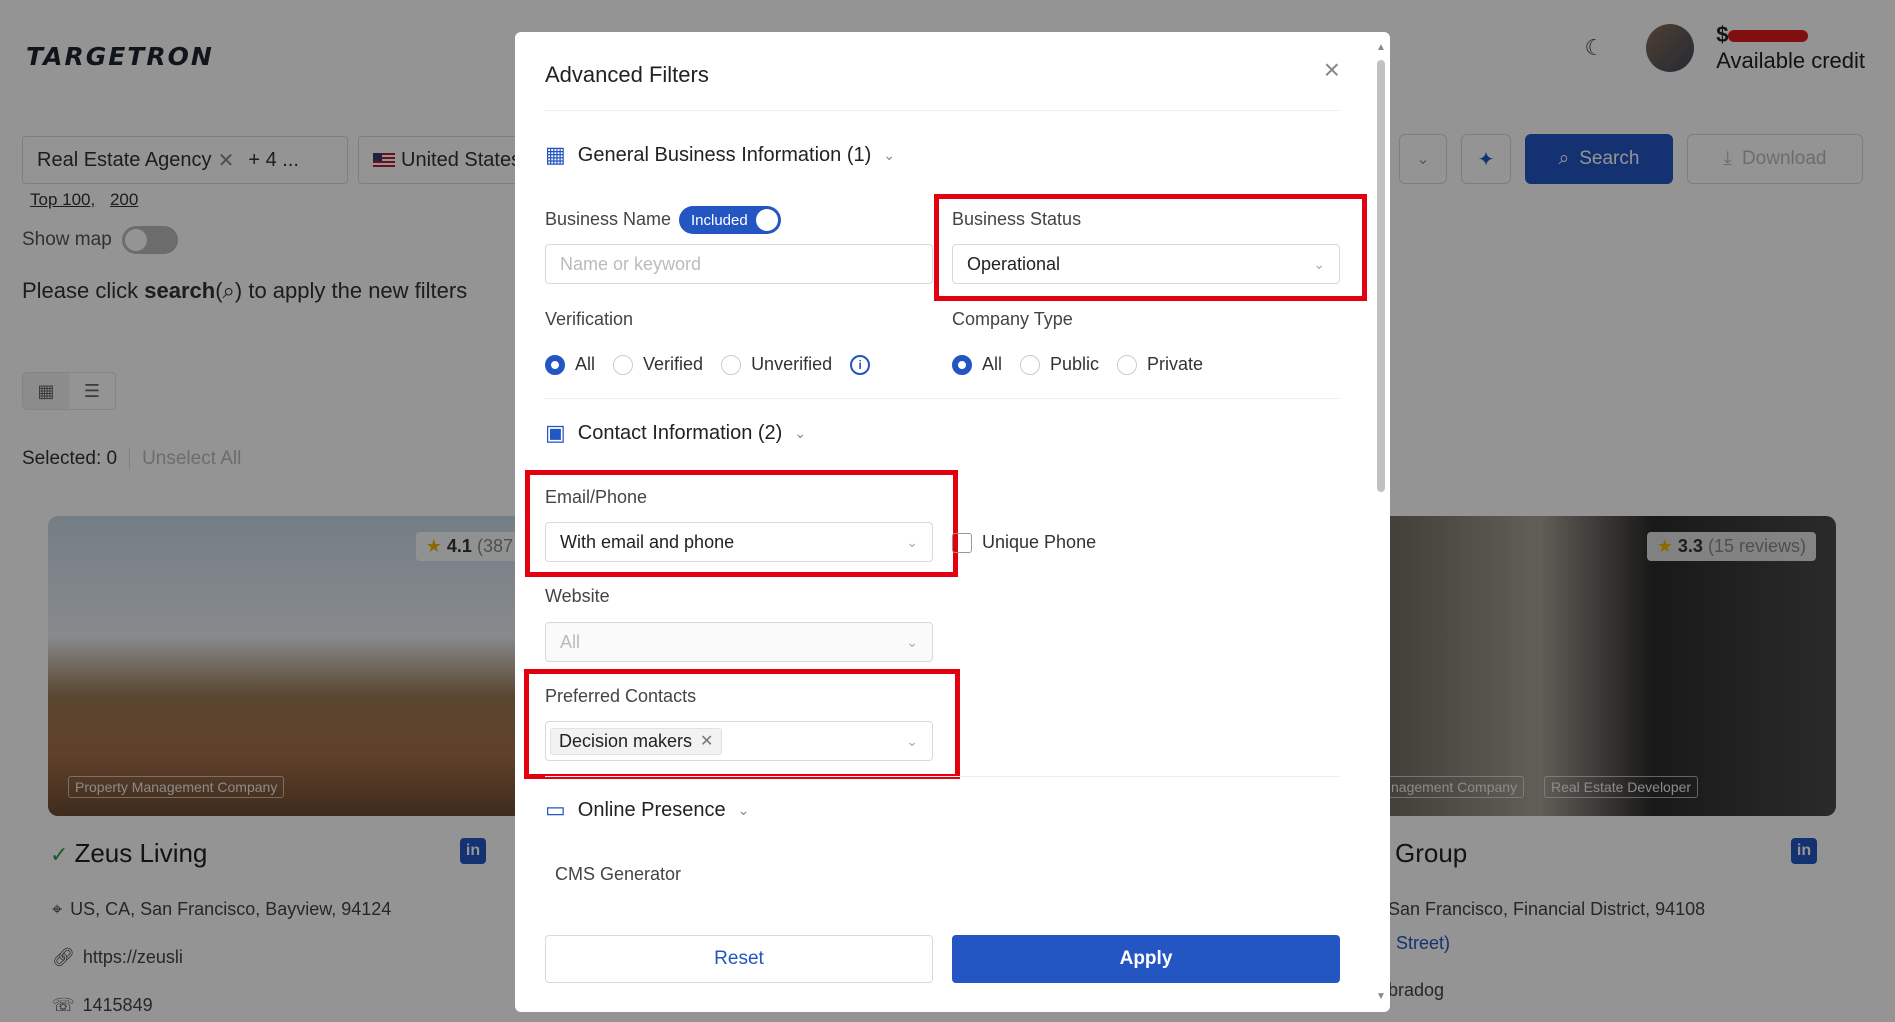 The height and width of the screenshot is (1022, 1895). What do you see at coordinates (680, 432) in the screenshot?
I see `section-contact-label: Contact Information (2)` at bounding box center [680, 432].